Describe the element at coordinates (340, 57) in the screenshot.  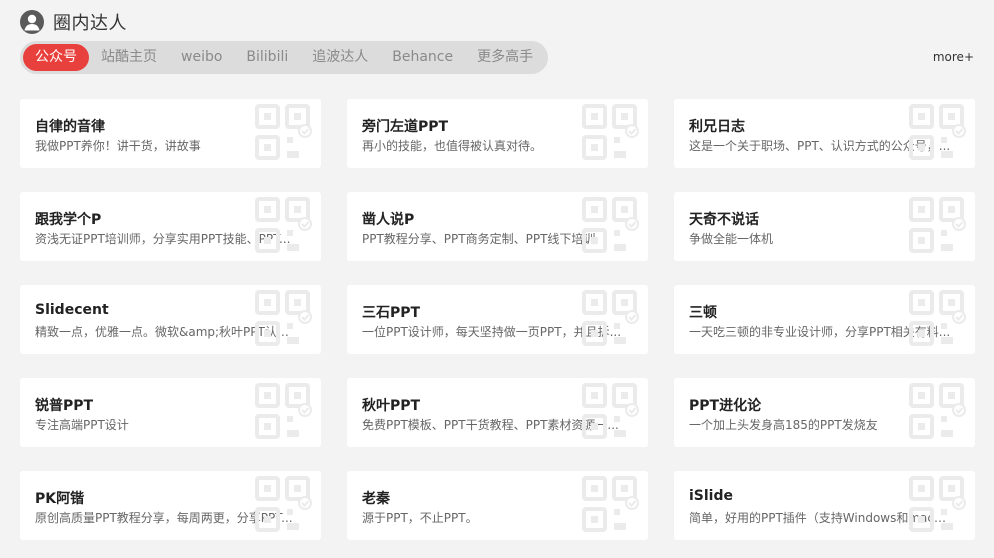
I see `tab-4: 追波达人` at that location.